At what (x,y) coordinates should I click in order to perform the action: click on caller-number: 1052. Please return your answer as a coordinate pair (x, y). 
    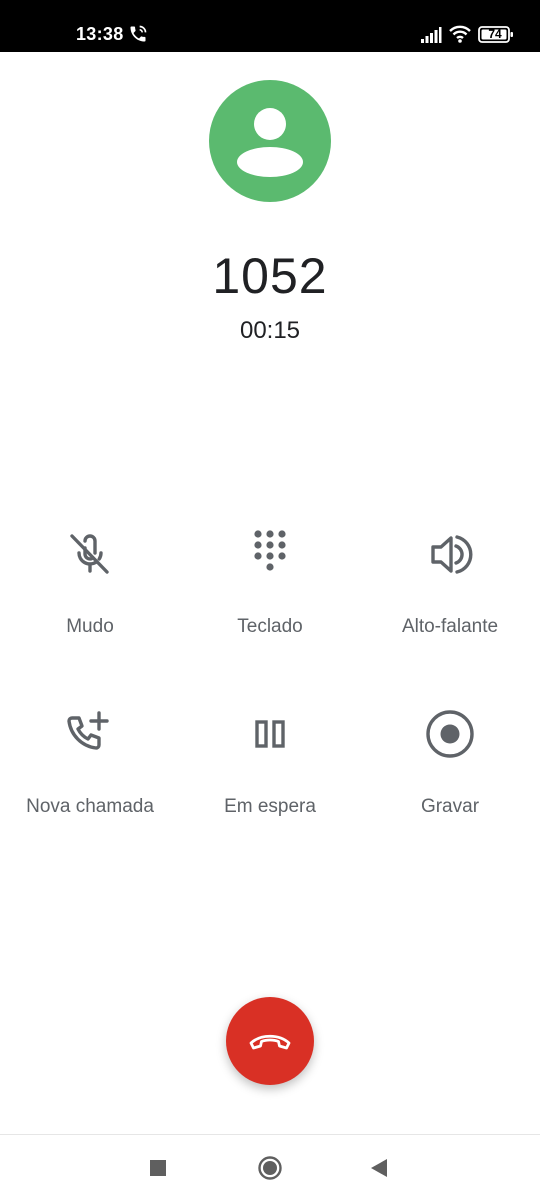
    Looking at the image, I should click on (270, 276).